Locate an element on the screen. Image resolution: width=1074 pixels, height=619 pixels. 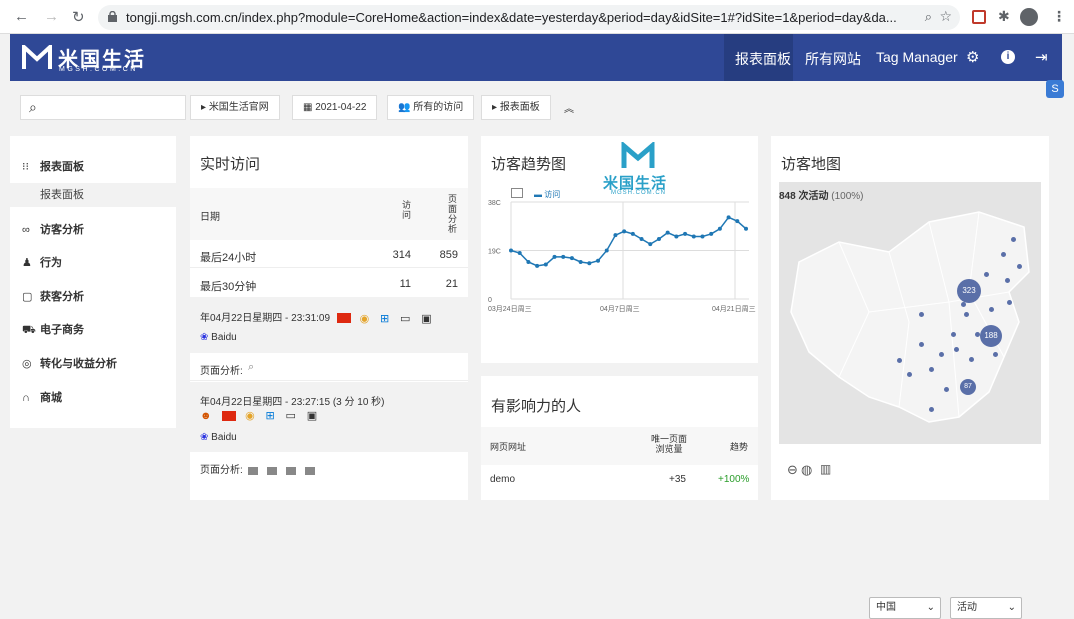
sidebar-item-visitors: ∞ 访客分析 is located at coordinates (53, 229).